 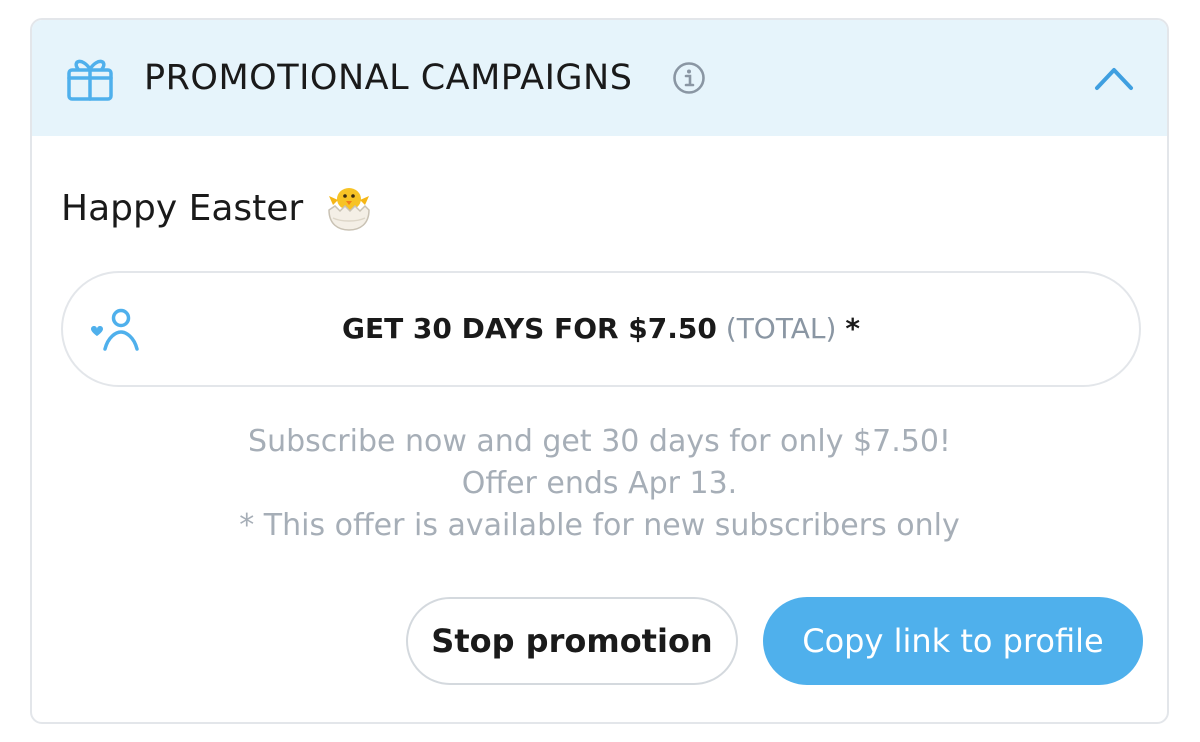 I want to click on offer-end-date: Offer ends Apr 13., so click(x=599, y=483).